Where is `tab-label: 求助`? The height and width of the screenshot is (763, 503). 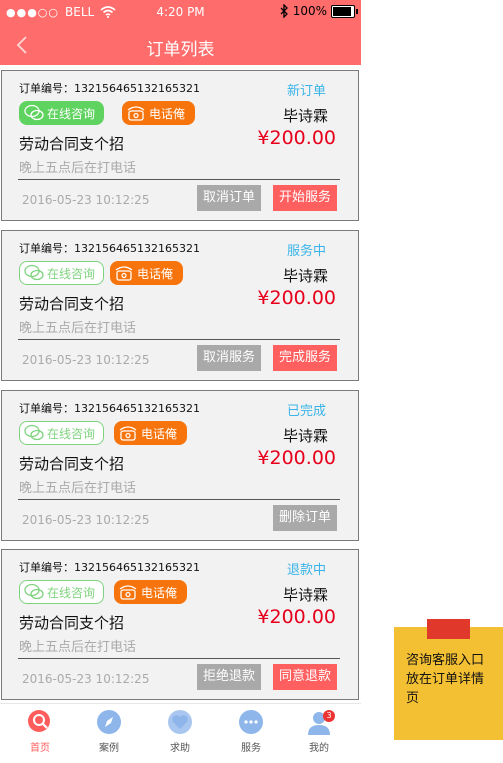 tab-label: 求助 is located at coordinates (180, 748).